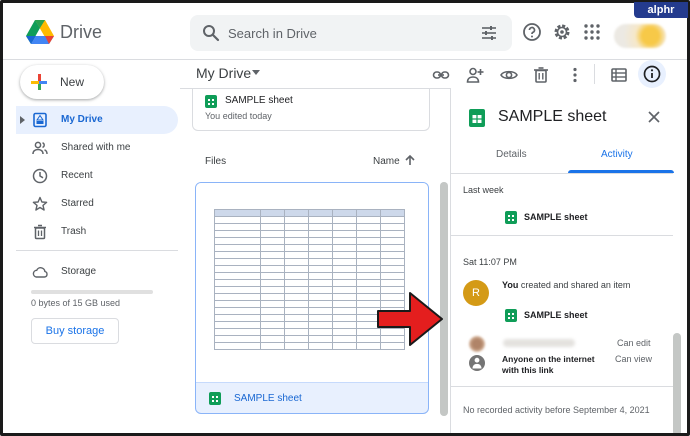 The width and height of the screenshot is (690, 436). I want to click on public-link-avatar, so click(477, 363).